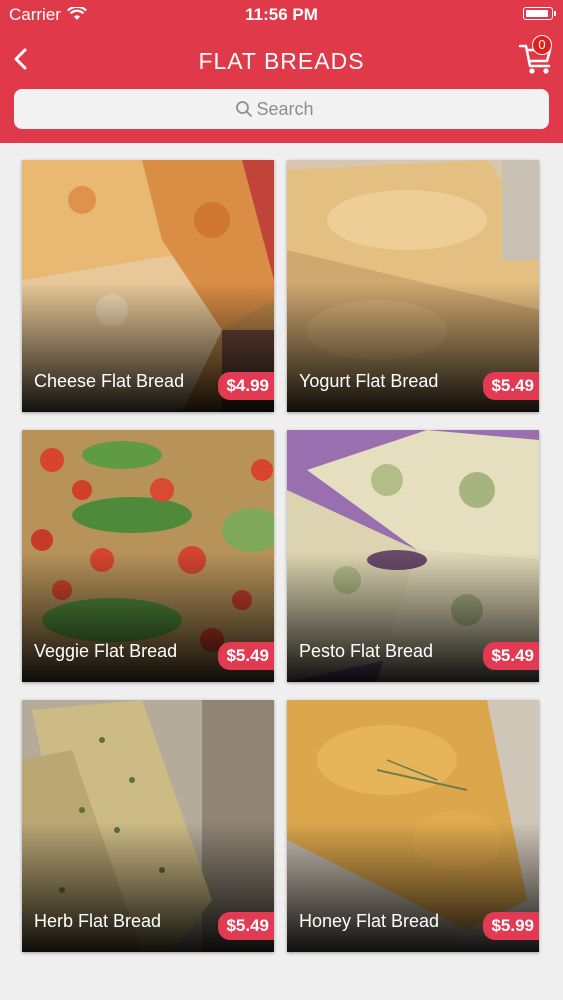  I want to click on product-card-veggie: Veggie Flat Bread $5.49, so click(148, 556).